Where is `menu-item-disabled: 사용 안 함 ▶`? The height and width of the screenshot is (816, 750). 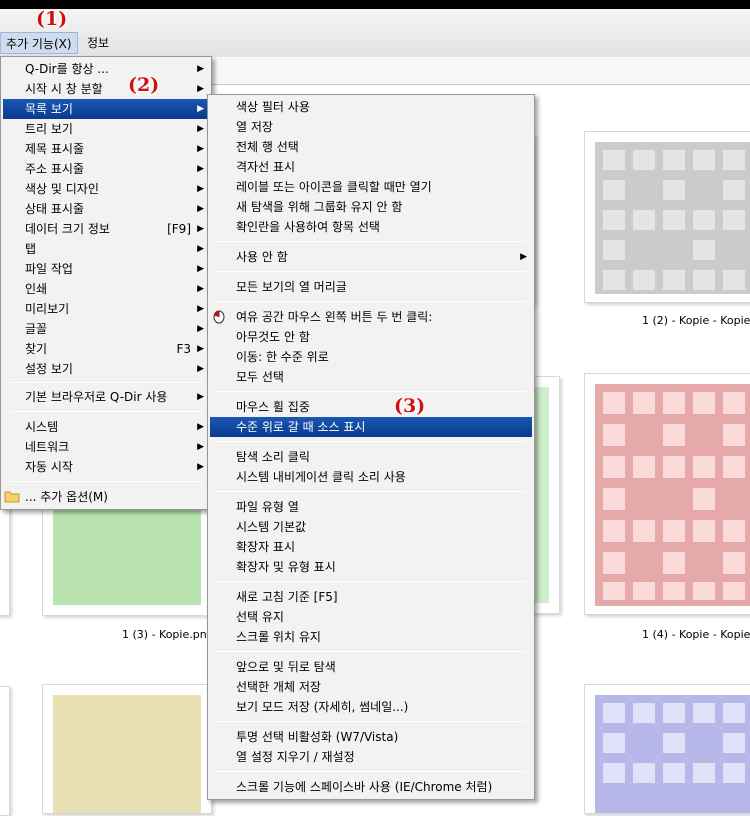
menu-item-disabled: 사용 안 함 ▶ is located at coordinates (371, 257).